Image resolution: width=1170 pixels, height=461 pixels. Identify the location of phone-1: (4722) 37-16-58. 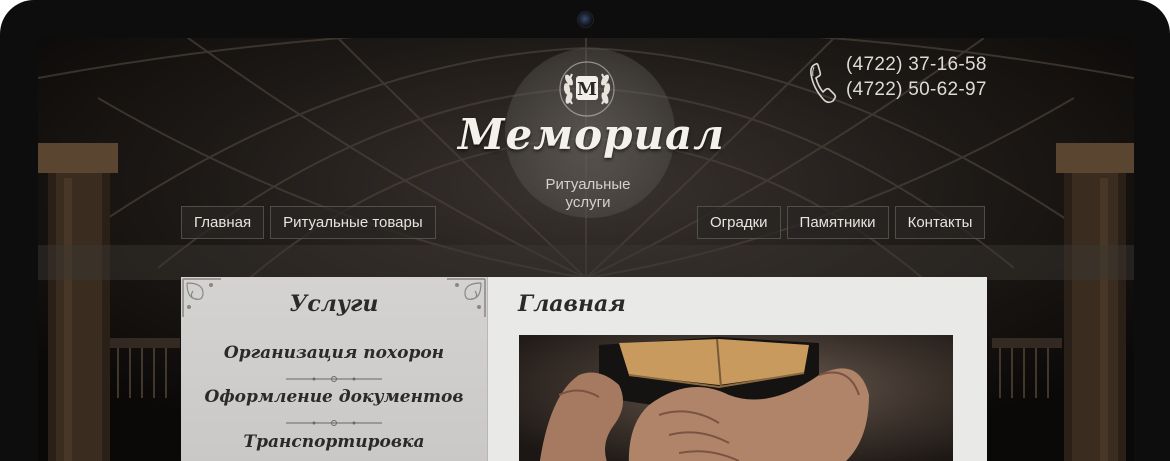
(916, 64).